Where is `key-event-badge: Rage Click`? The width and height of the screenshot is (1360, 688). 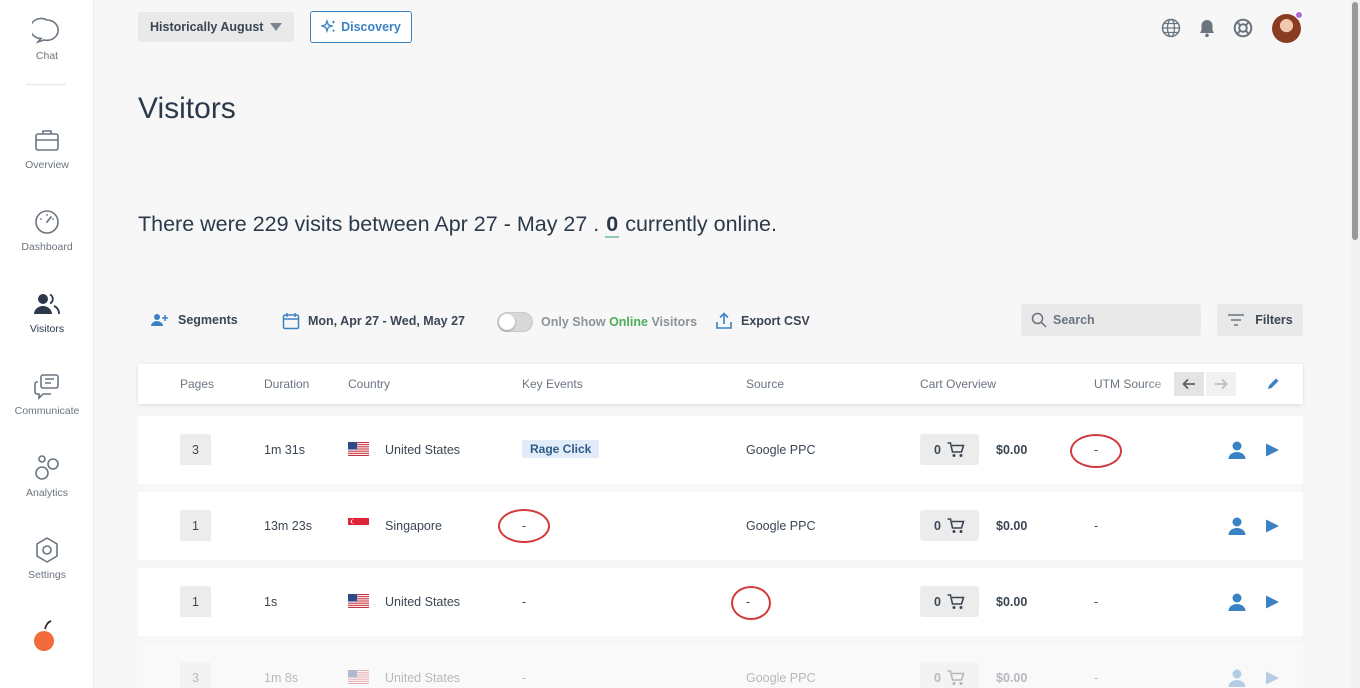 key-event-badge: Rage Click is located at coordinates (561, 449).